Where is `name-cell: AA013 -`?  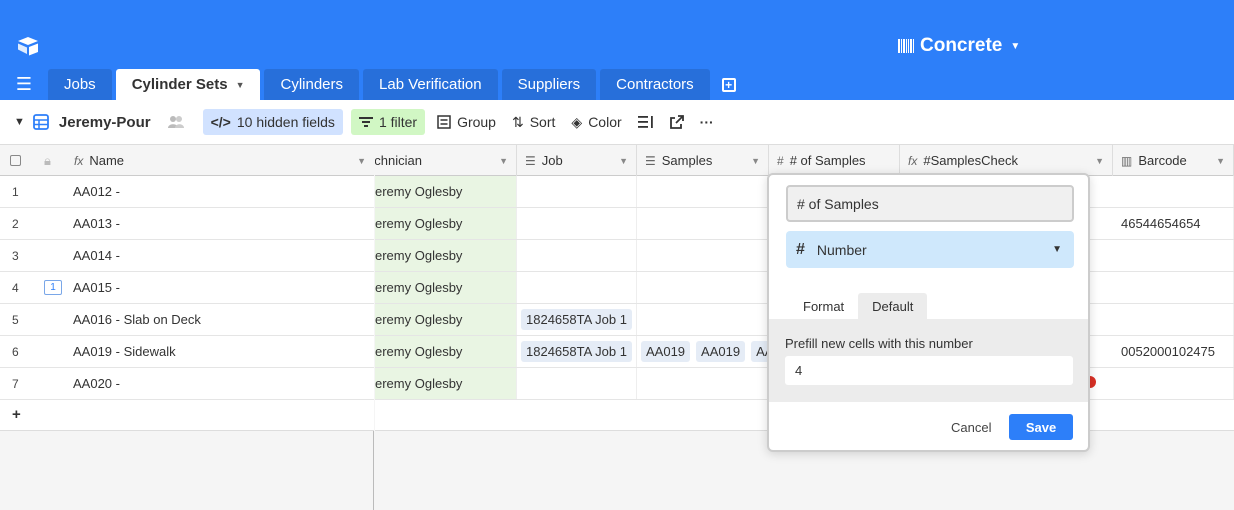 name-cell: AA013 - is located at coordinates (96, 223).